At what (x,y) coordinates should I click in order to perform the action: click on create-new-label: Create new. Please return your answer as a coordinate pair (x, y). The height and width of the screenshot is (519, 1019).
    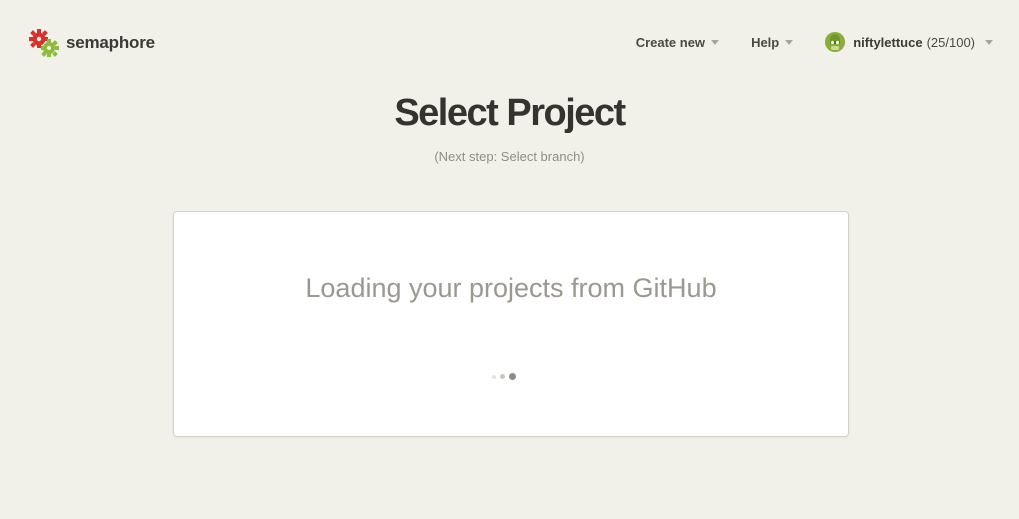
    Looking at the image, I should click on (670, 42).